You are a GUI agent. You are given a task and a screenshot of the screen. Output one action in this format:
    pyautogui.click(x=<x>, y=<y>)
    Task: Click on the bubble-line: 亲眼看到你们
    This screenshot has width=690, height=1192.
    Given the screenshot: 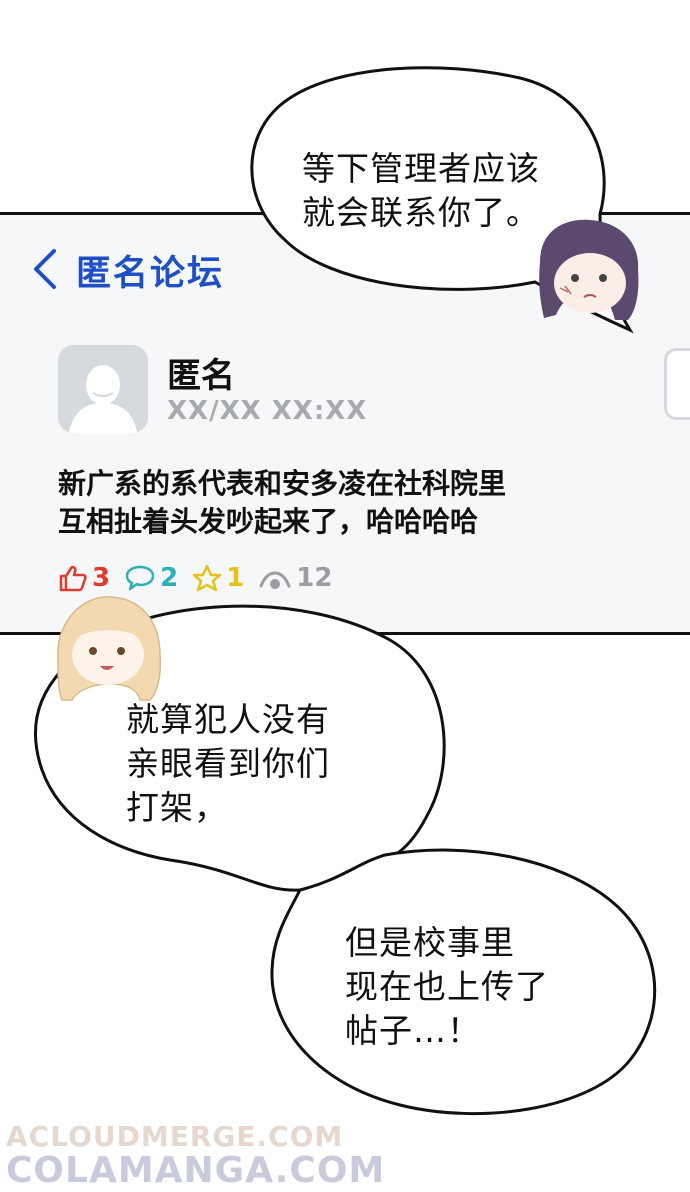 What is the action you would take?
    pyautogui.click(x=228, y=763)
    